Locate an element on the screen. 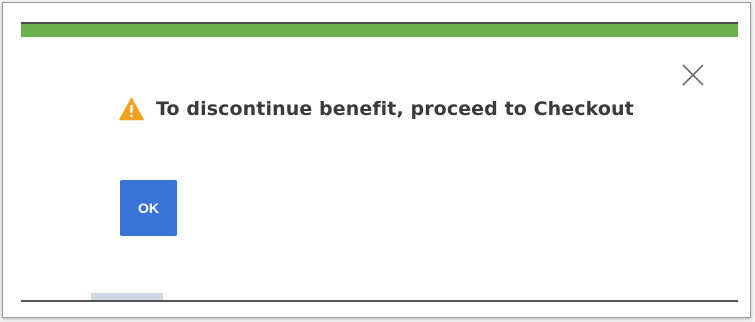 This screenshot has height=322, width=755. bottom-divider is located at coordinates (379, 301).